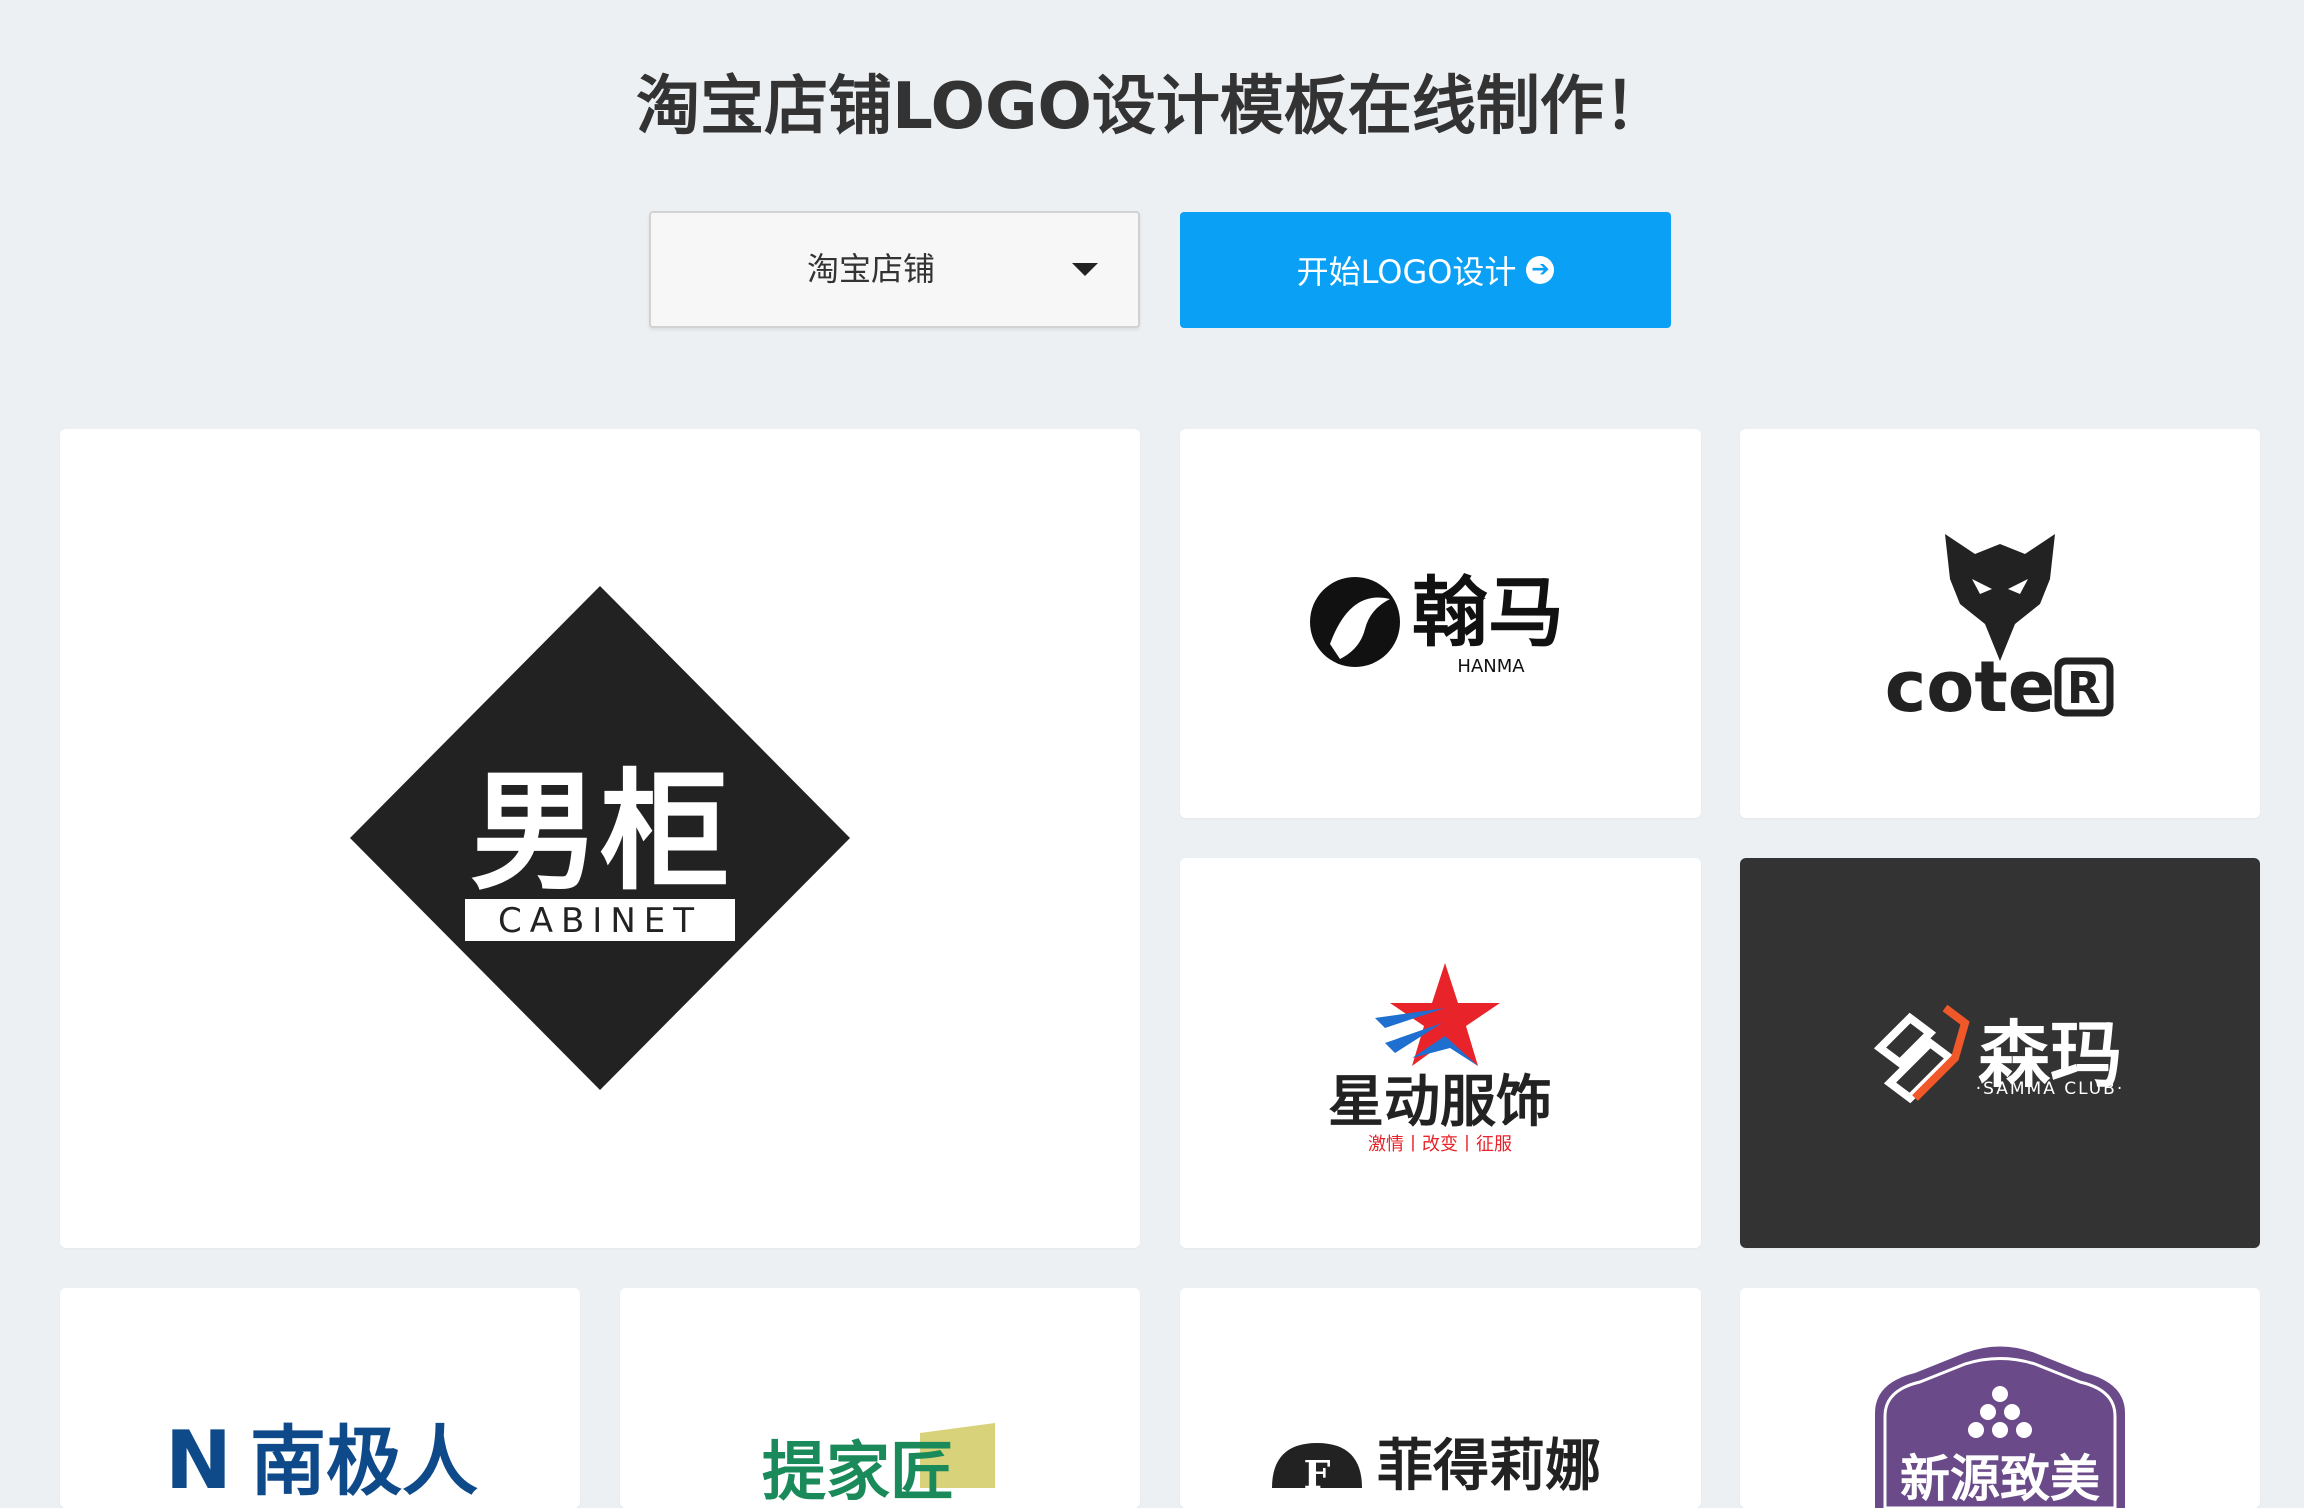 The width and height of the screenshot is (2304, 1508). I want to click on feidelina-mark: F, so click(1317, 1474).